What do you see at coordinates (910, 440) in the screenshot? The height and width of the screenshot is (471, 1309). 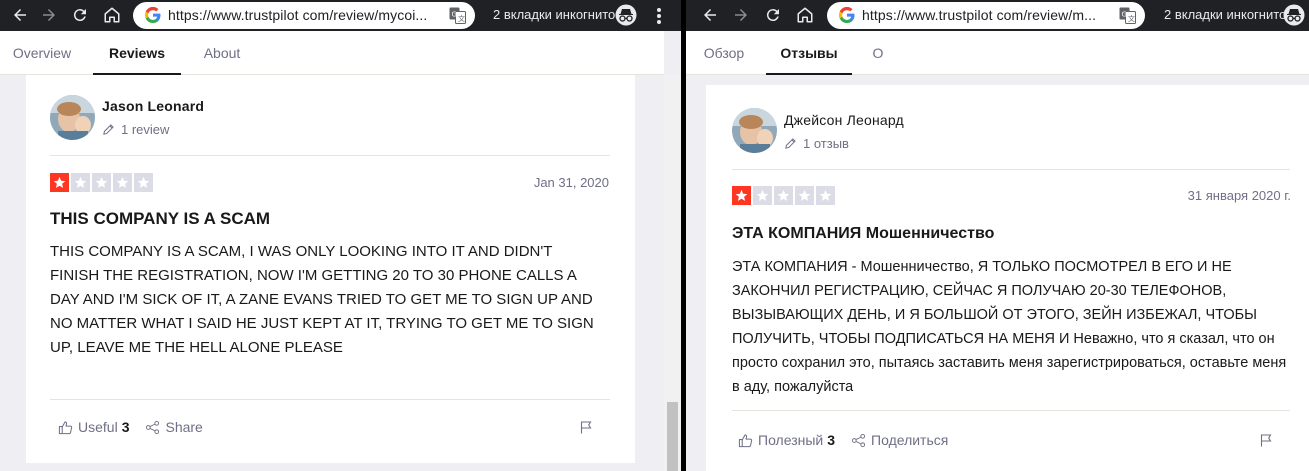 I see `share-label: Поделиться` at bounding box center [910, 440].